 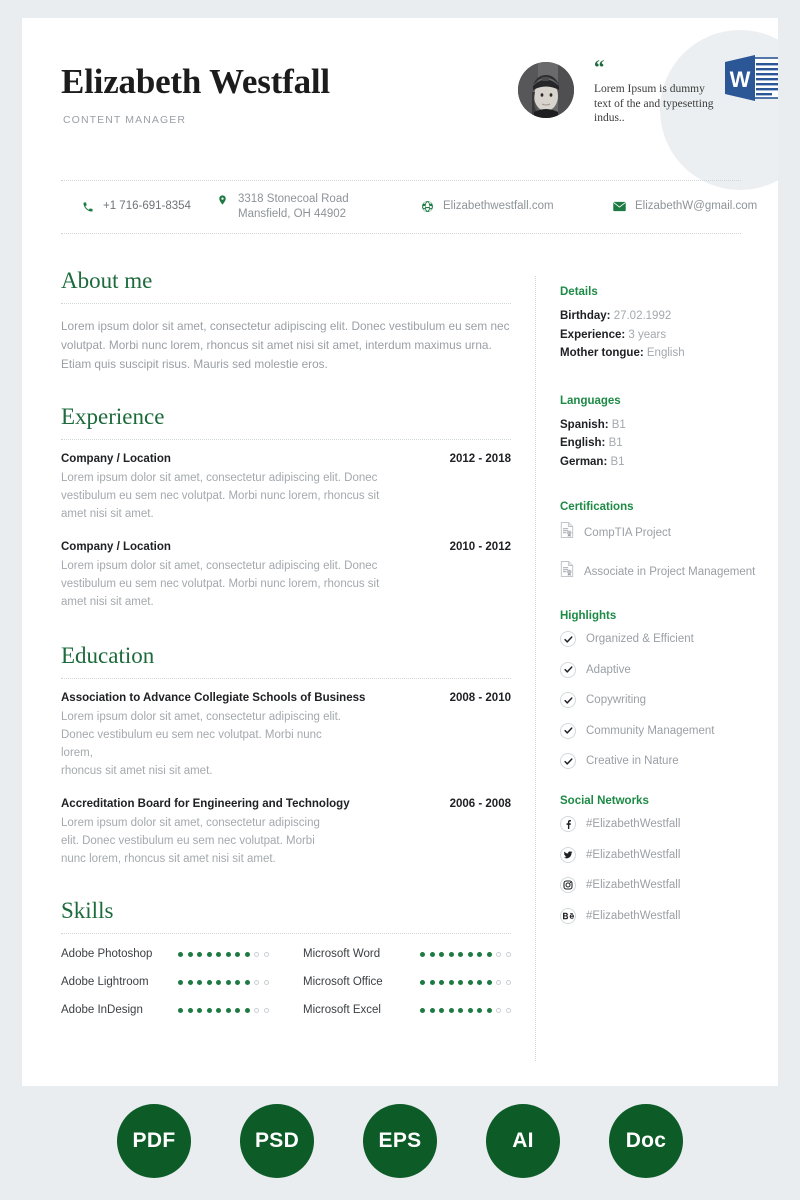 I want to click on language-key: English:, so click(x=583, y=443).